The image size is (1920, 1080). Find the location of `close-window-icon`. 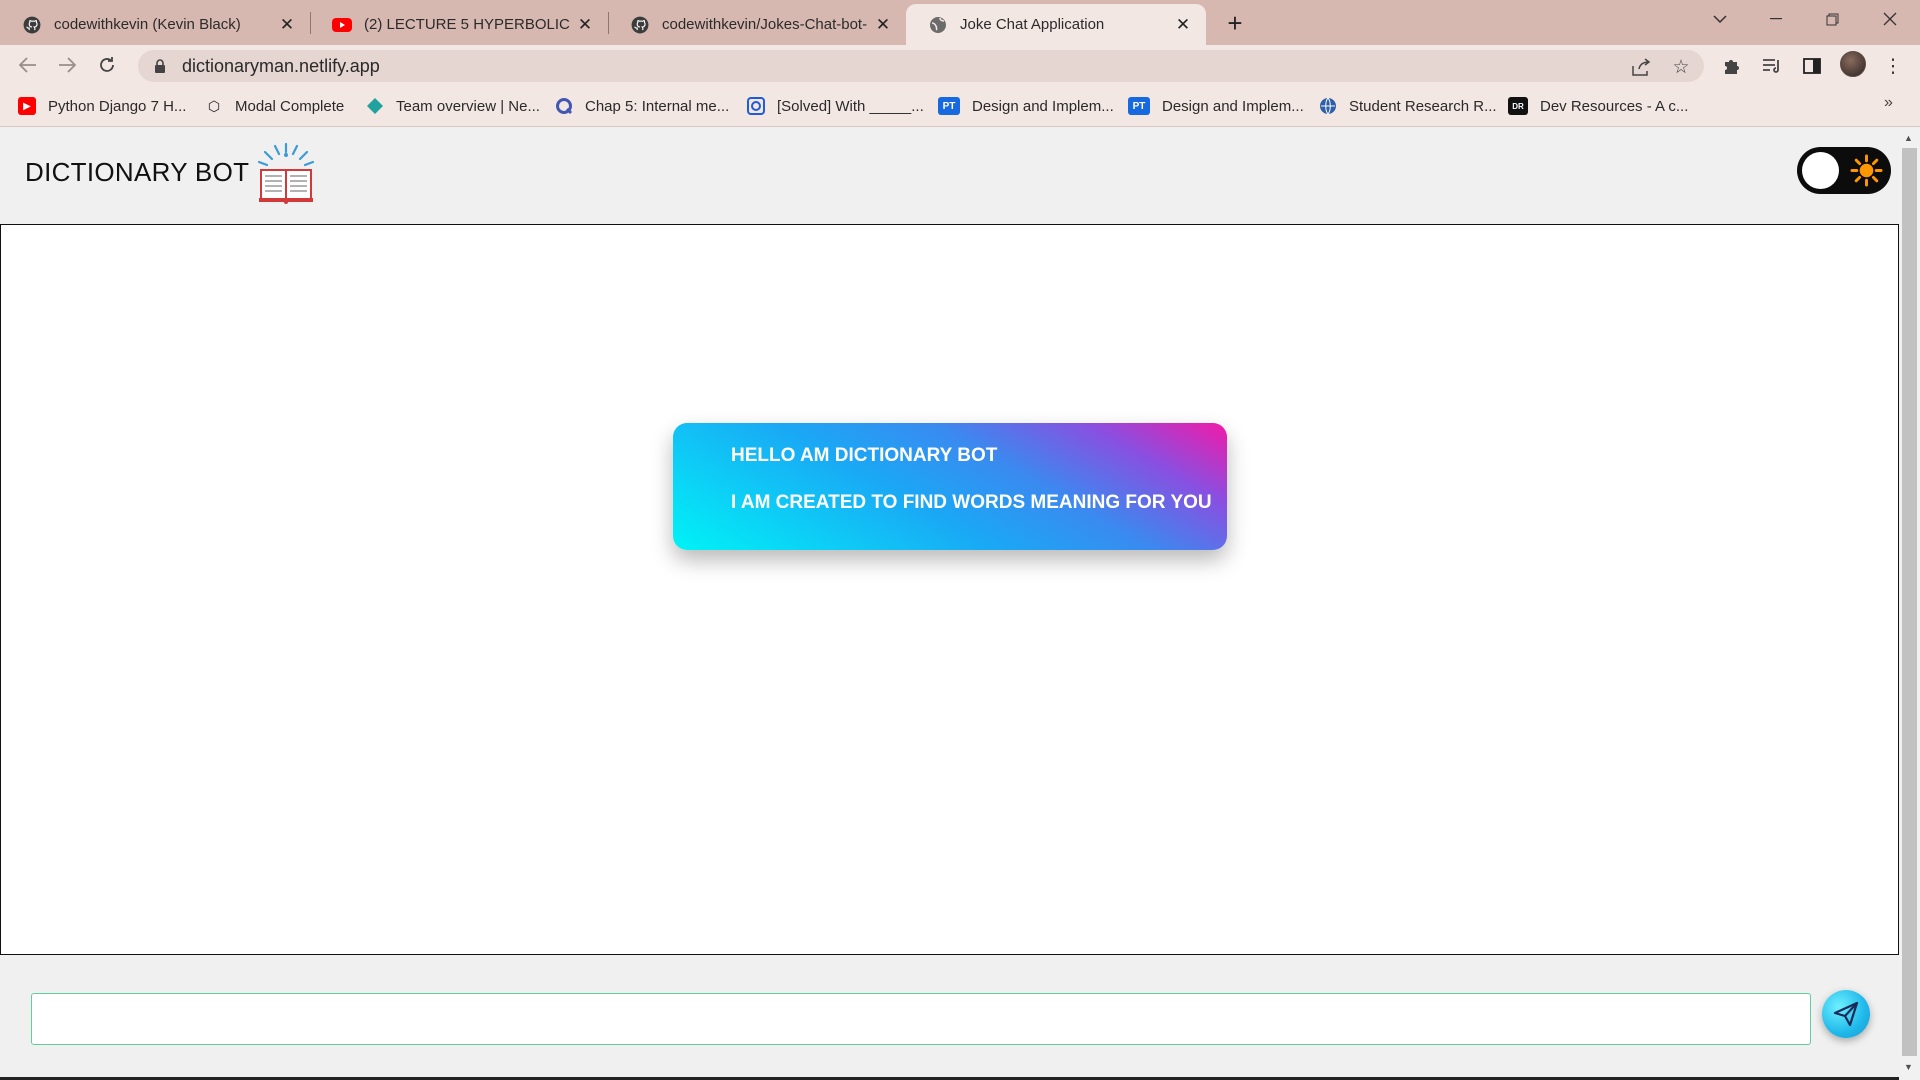

close-window-icon is located at coordinates (1890, 19).